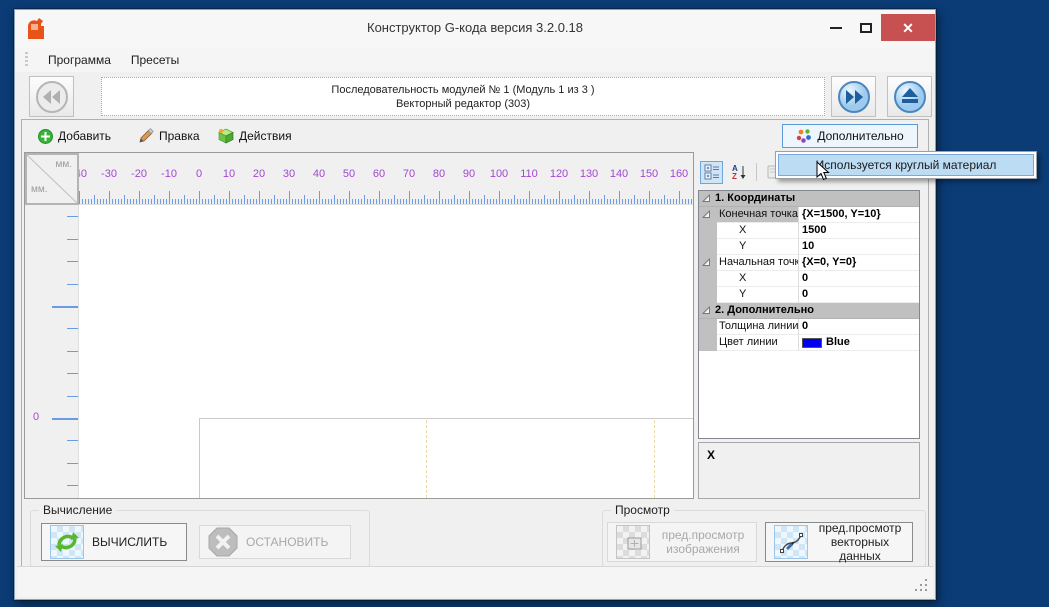  I want to click on maximize-button, so click(866, 28).